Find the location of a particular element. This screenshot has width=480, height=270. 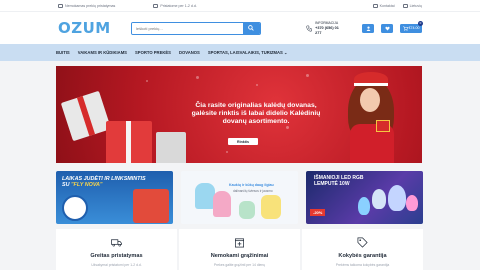

promo-lamps-title: Kaukių ir kūkų daug ilgiau is located at coordinates (251, 185).